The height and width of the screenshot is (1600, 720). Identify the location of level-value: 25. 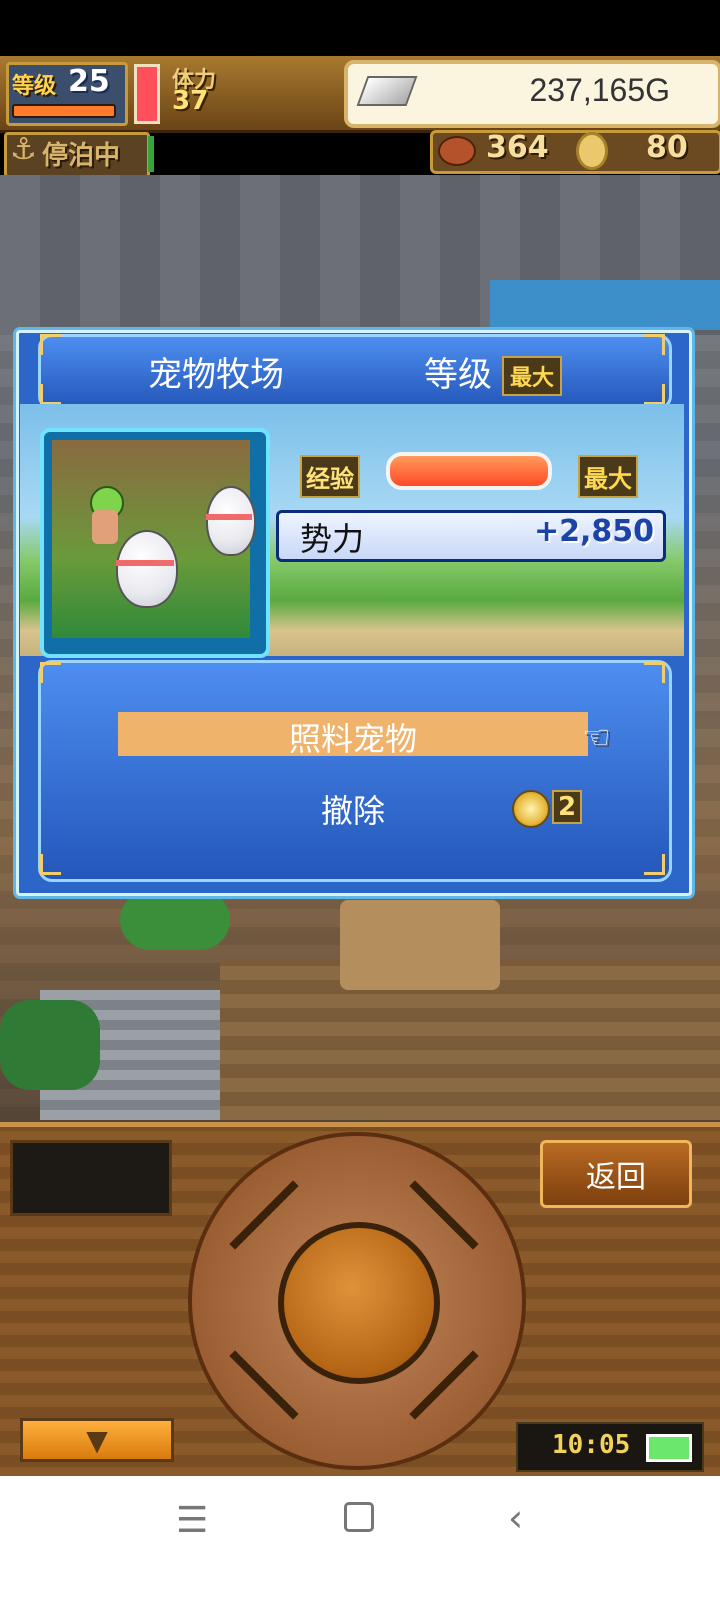
(89, 81).